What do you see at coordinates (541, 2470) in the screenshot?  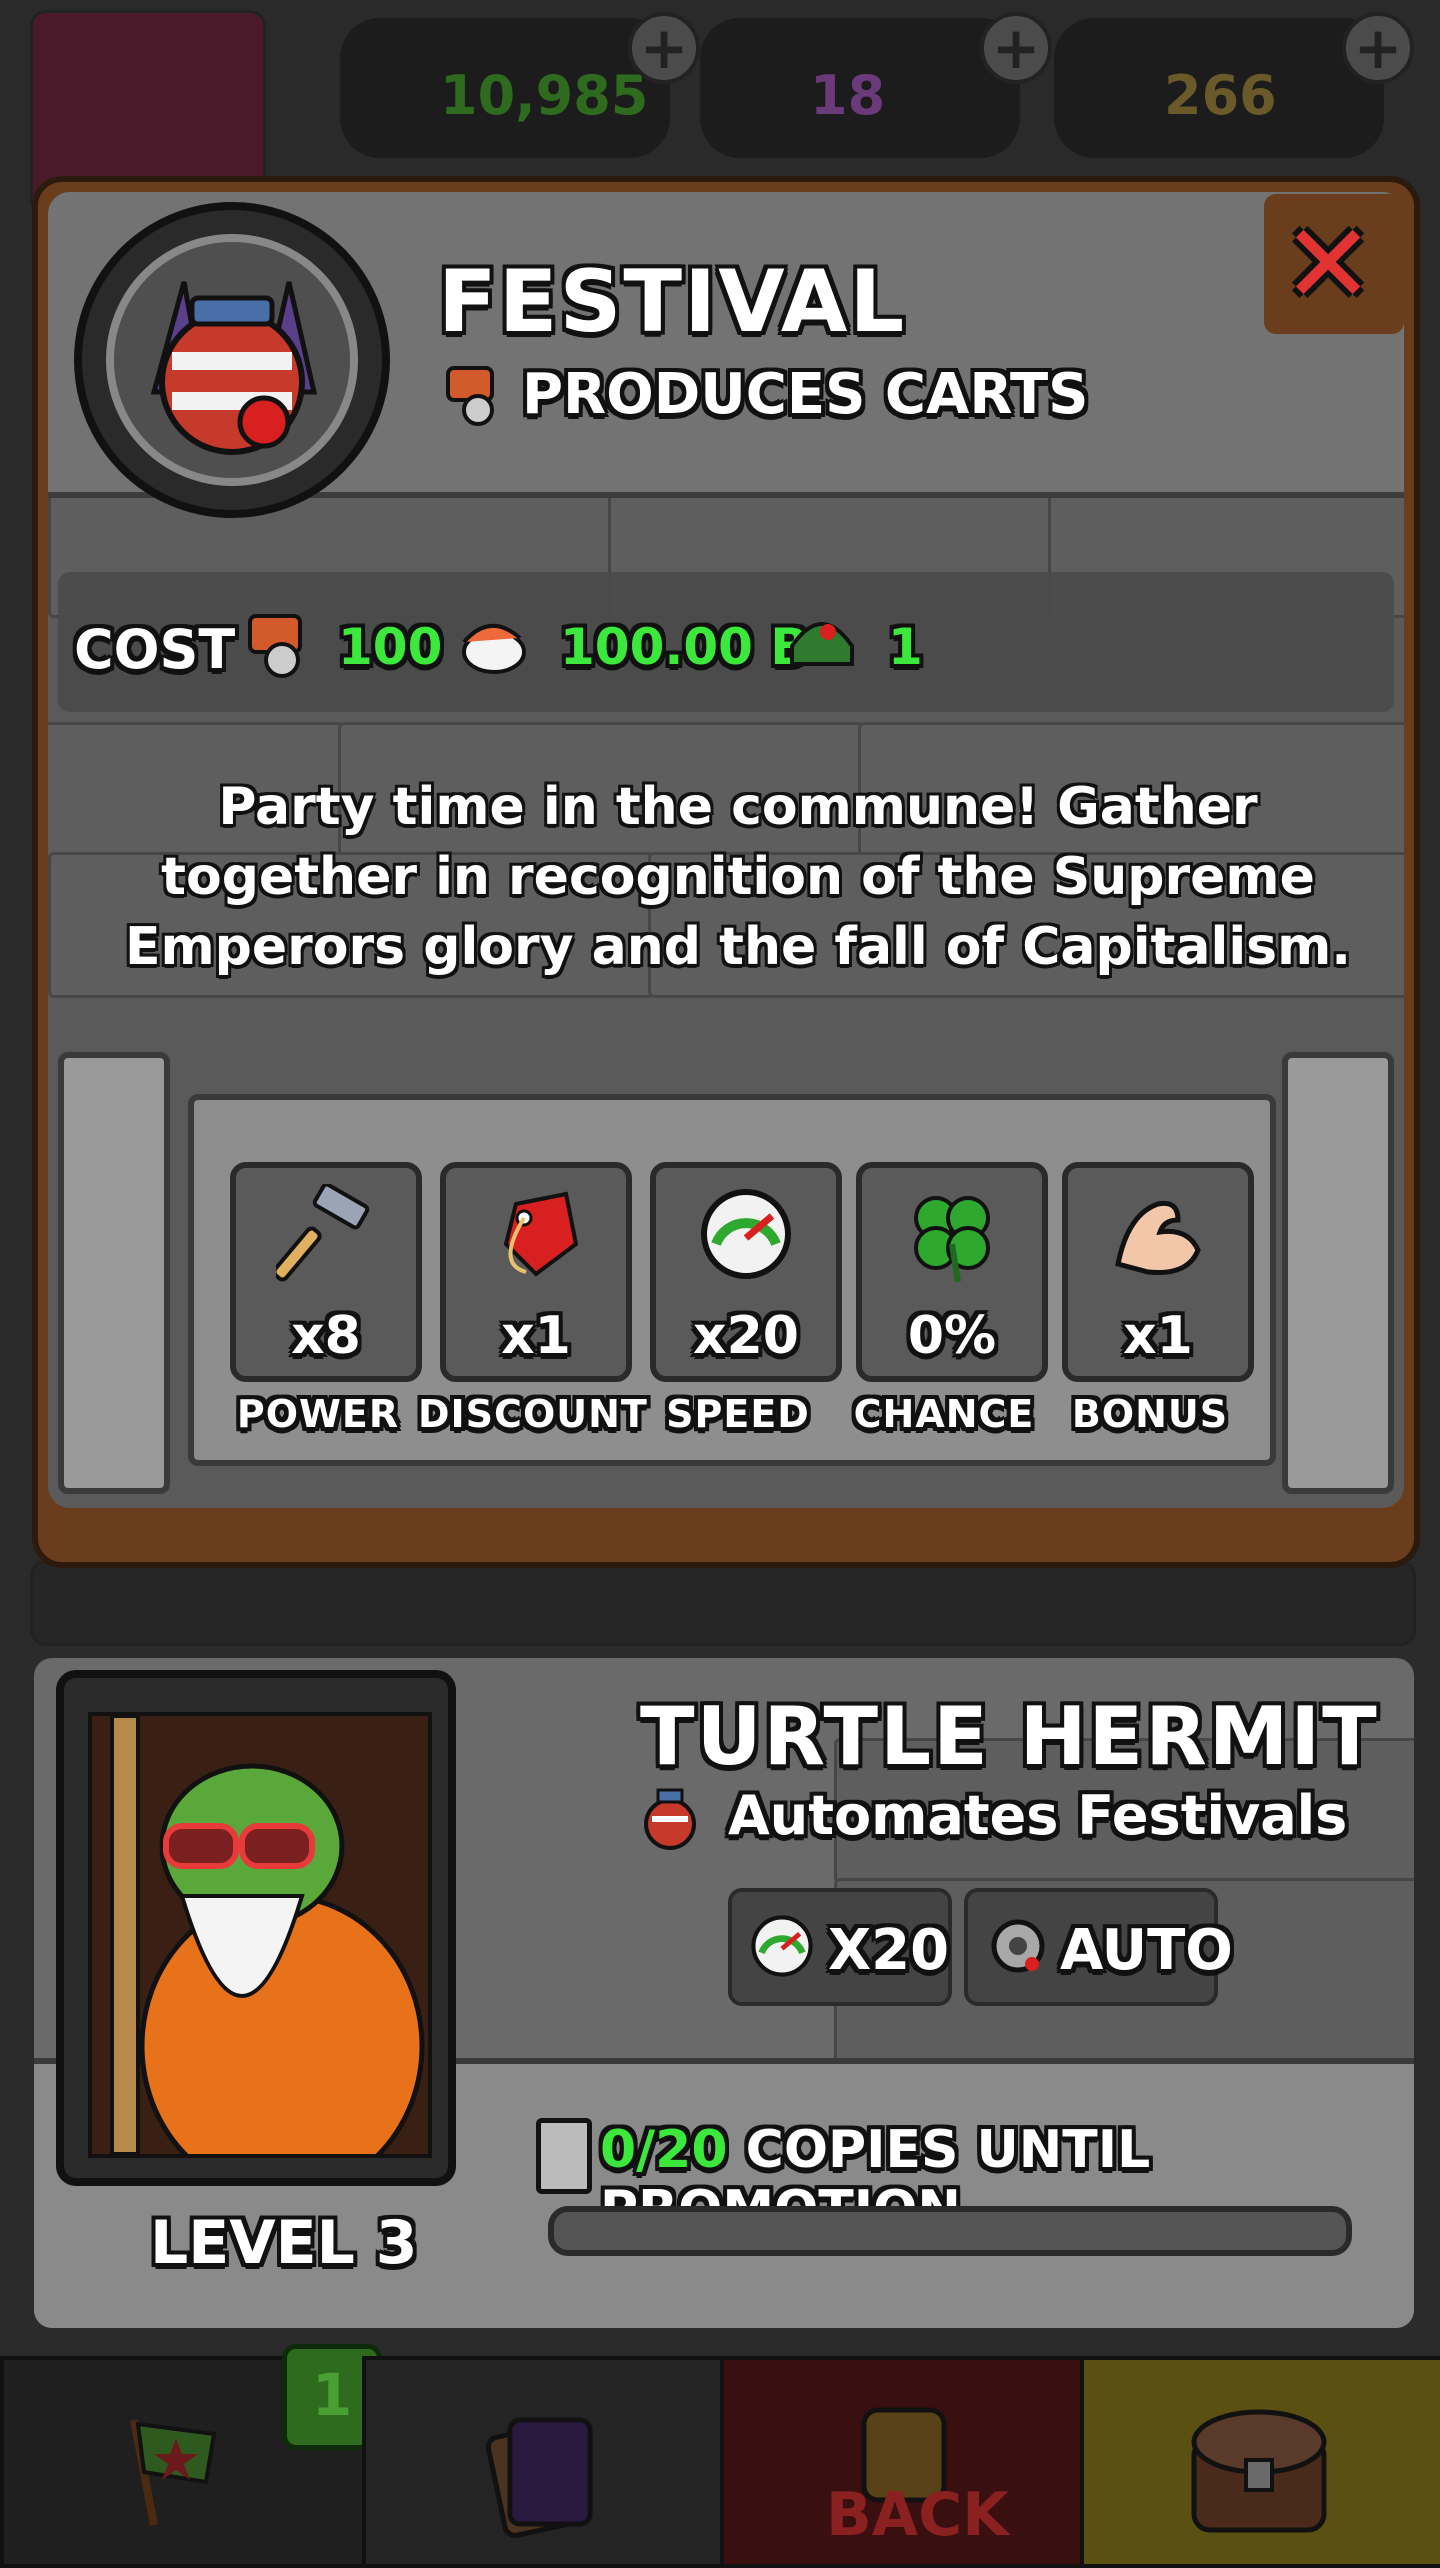 I see `cards-icon` at bounding box center [541, 2470].